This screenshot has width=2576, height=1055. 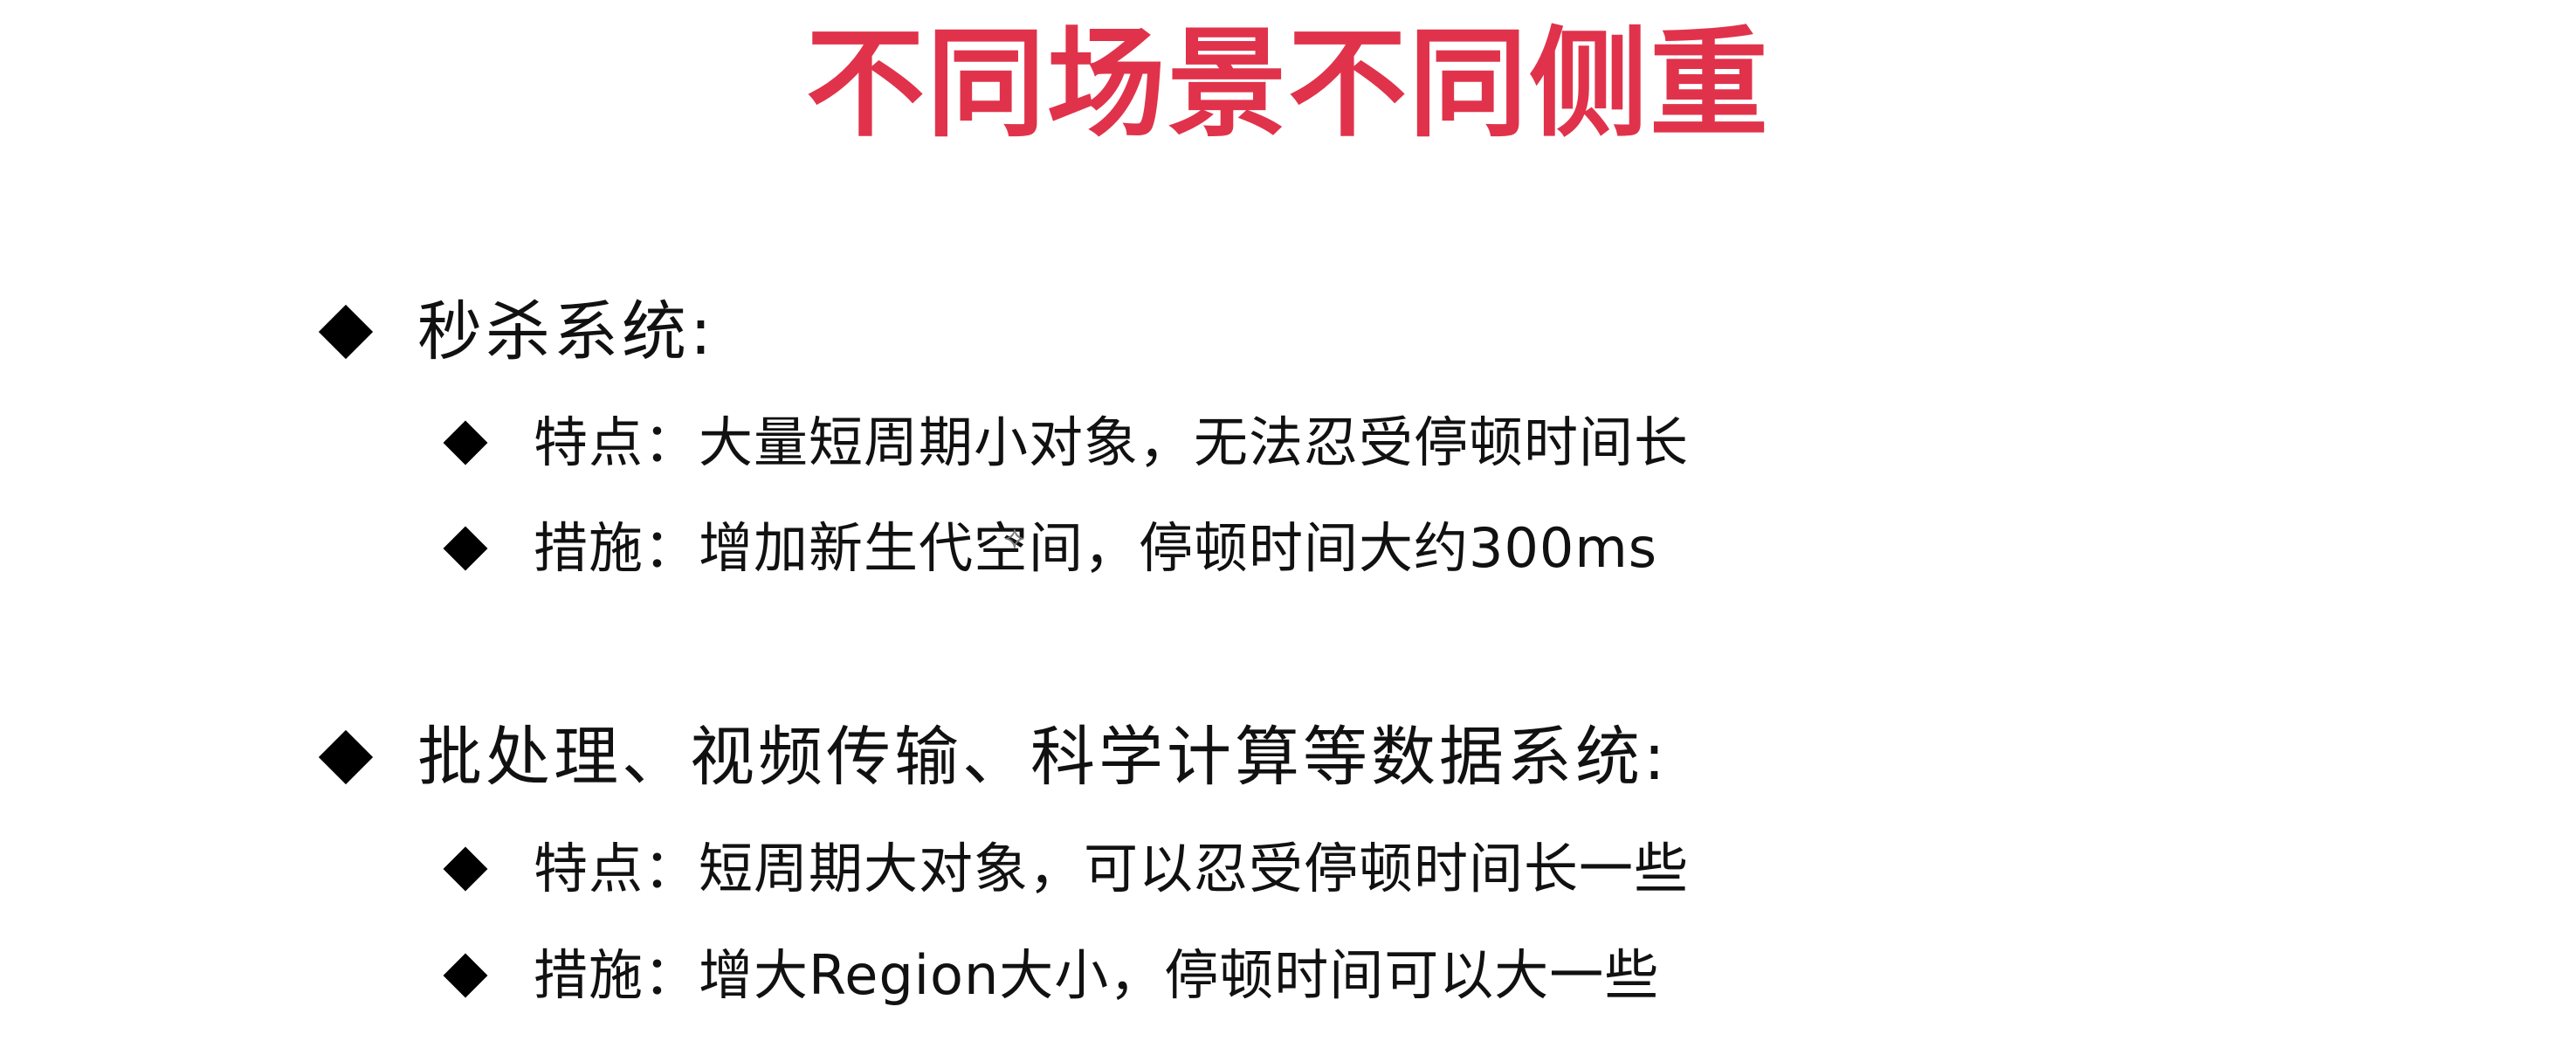 I want to click on list-item-flash-sale-feature: 特点：大量短周期小对象，无法忍受停顿时间长, so click(x=1065, y=443).